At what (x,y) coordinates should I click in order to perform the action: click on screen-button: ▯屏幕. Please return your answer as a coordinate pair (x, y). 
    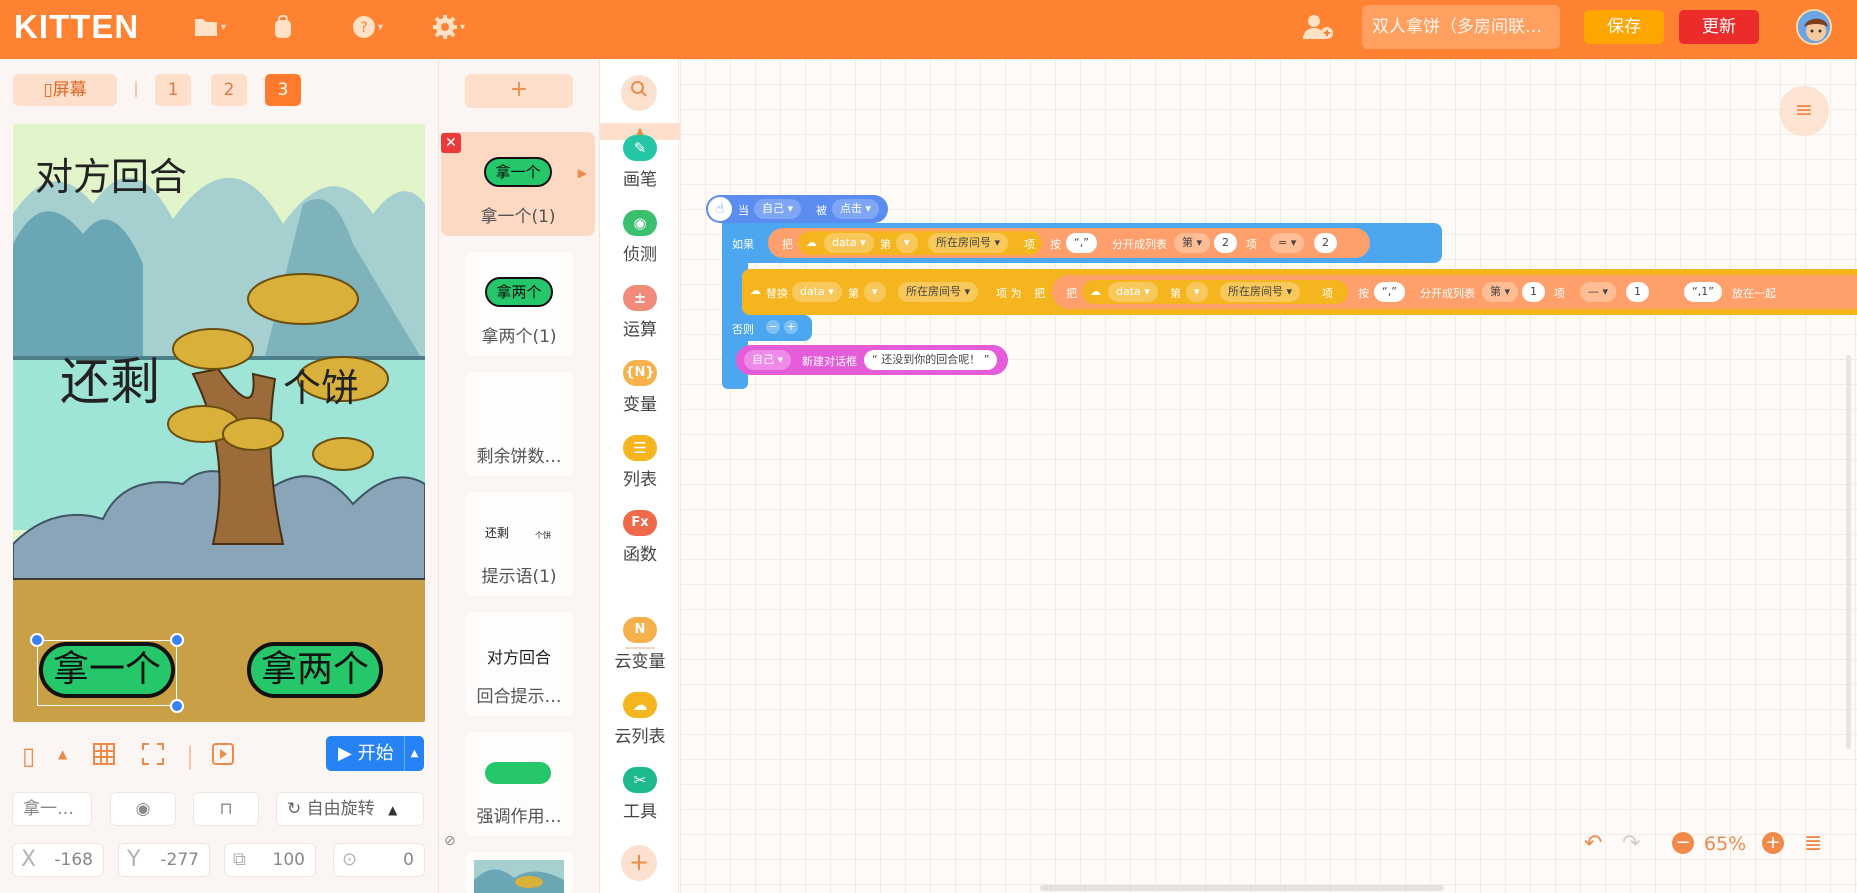
    Looking at the image, I should click on (65, 90).